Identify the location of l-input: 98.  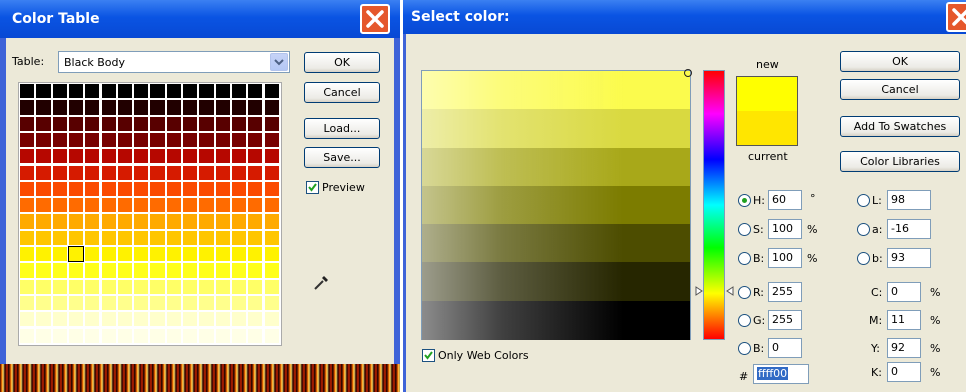
(909, 200).